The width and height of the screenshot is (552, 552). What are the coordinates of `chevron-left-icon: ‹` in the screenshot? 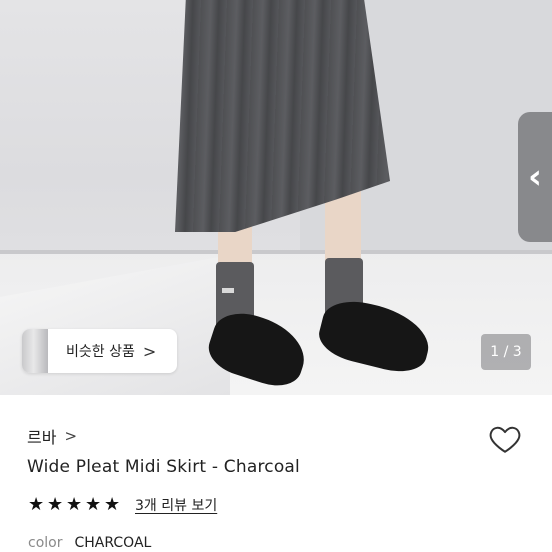 It's located at (534, 177).